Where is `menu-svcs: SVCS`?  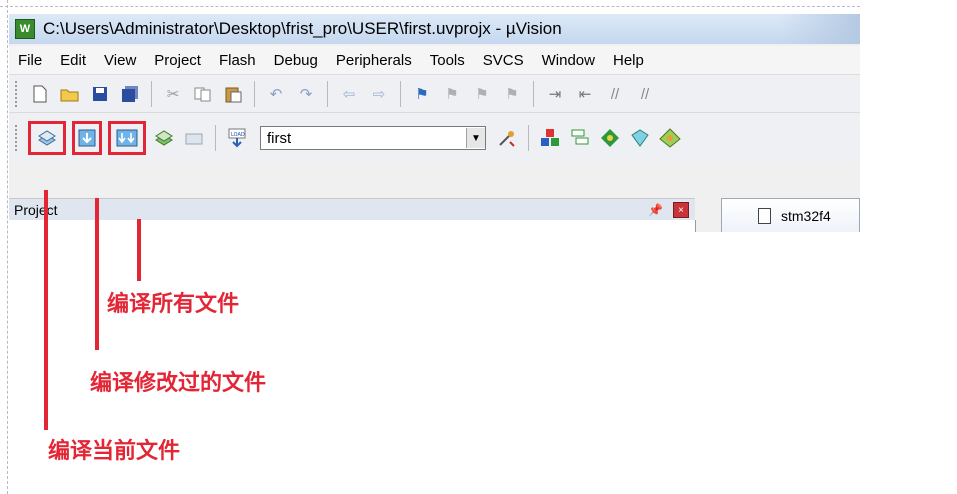 menu-svcs: SVCS is located at coordinates (503, 60).